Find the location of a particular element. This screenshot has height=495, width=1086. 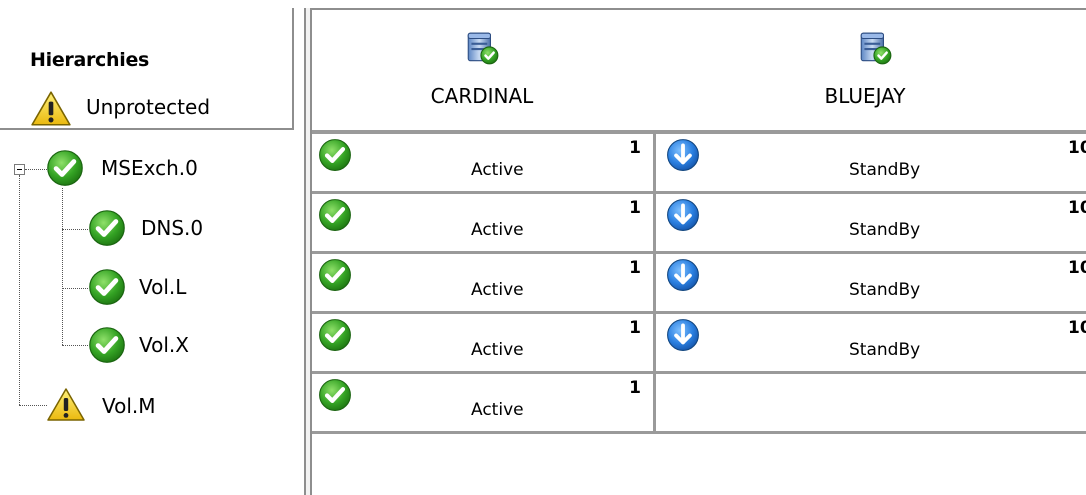

tree-node-label: Vol.L is located at coordinates (163, 287).